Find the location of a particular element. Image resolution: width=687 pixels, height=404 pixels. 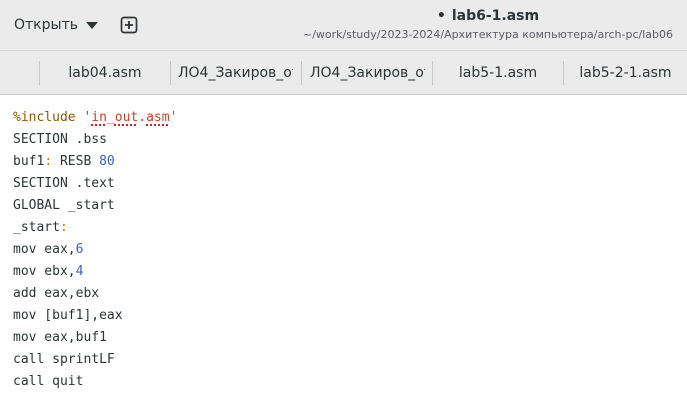

code-line-4: SECTION .text is located at coordinates (64, 183).